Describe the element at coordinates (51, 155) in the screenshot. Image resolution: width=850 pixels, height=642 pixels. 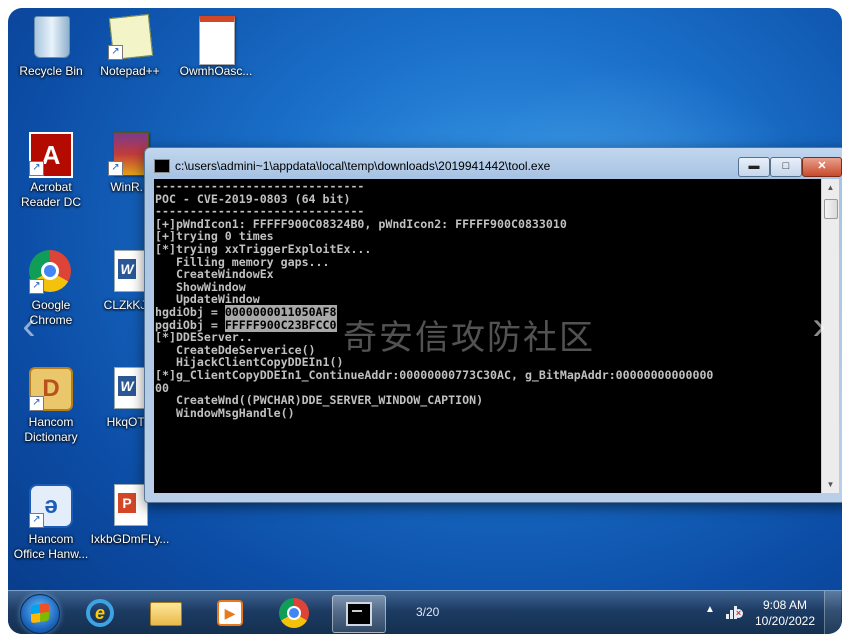
I see `acrobat-reader-icon: A ↗` at that location.